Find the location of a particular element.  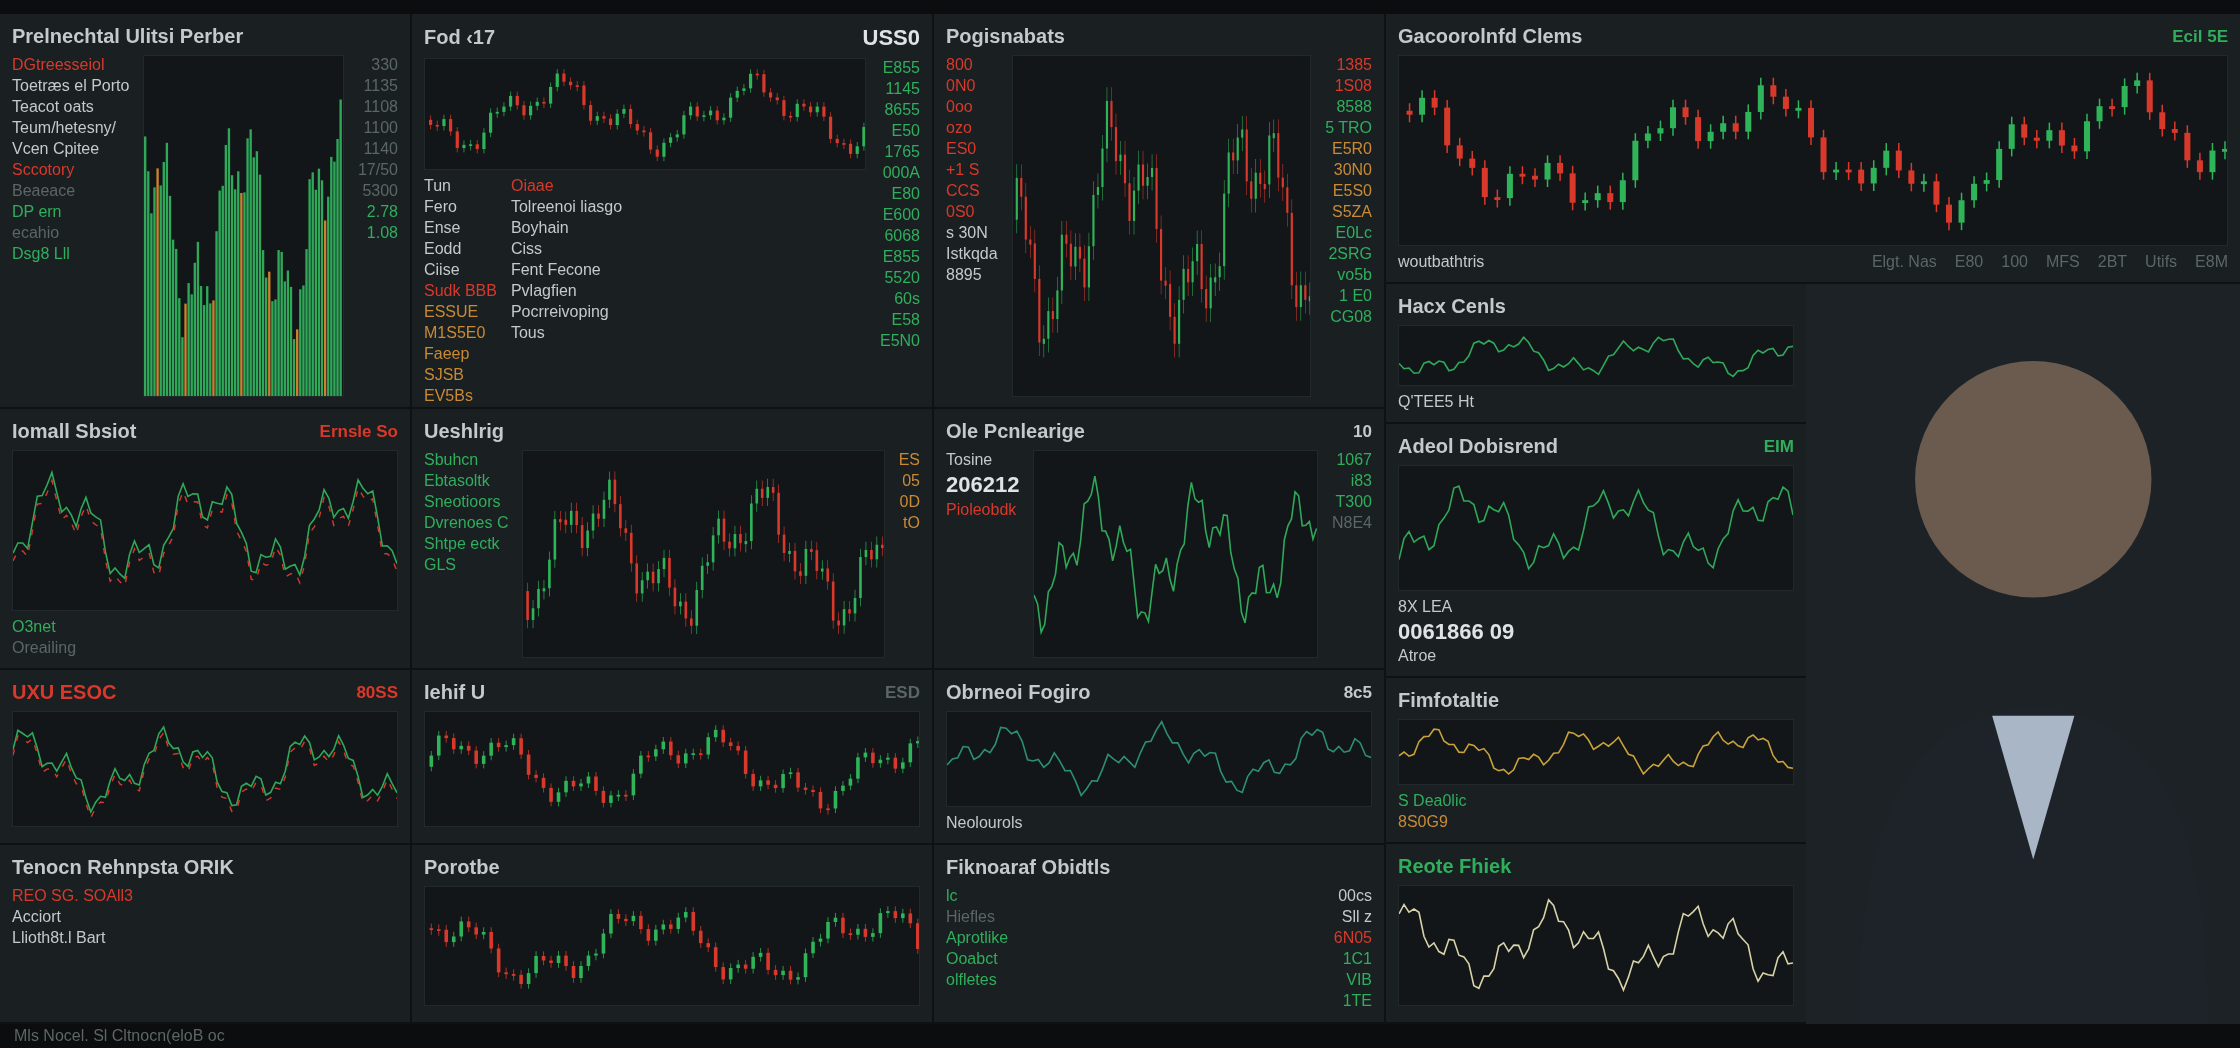

data-label: ESSUE is located at coordinates (452, 311).